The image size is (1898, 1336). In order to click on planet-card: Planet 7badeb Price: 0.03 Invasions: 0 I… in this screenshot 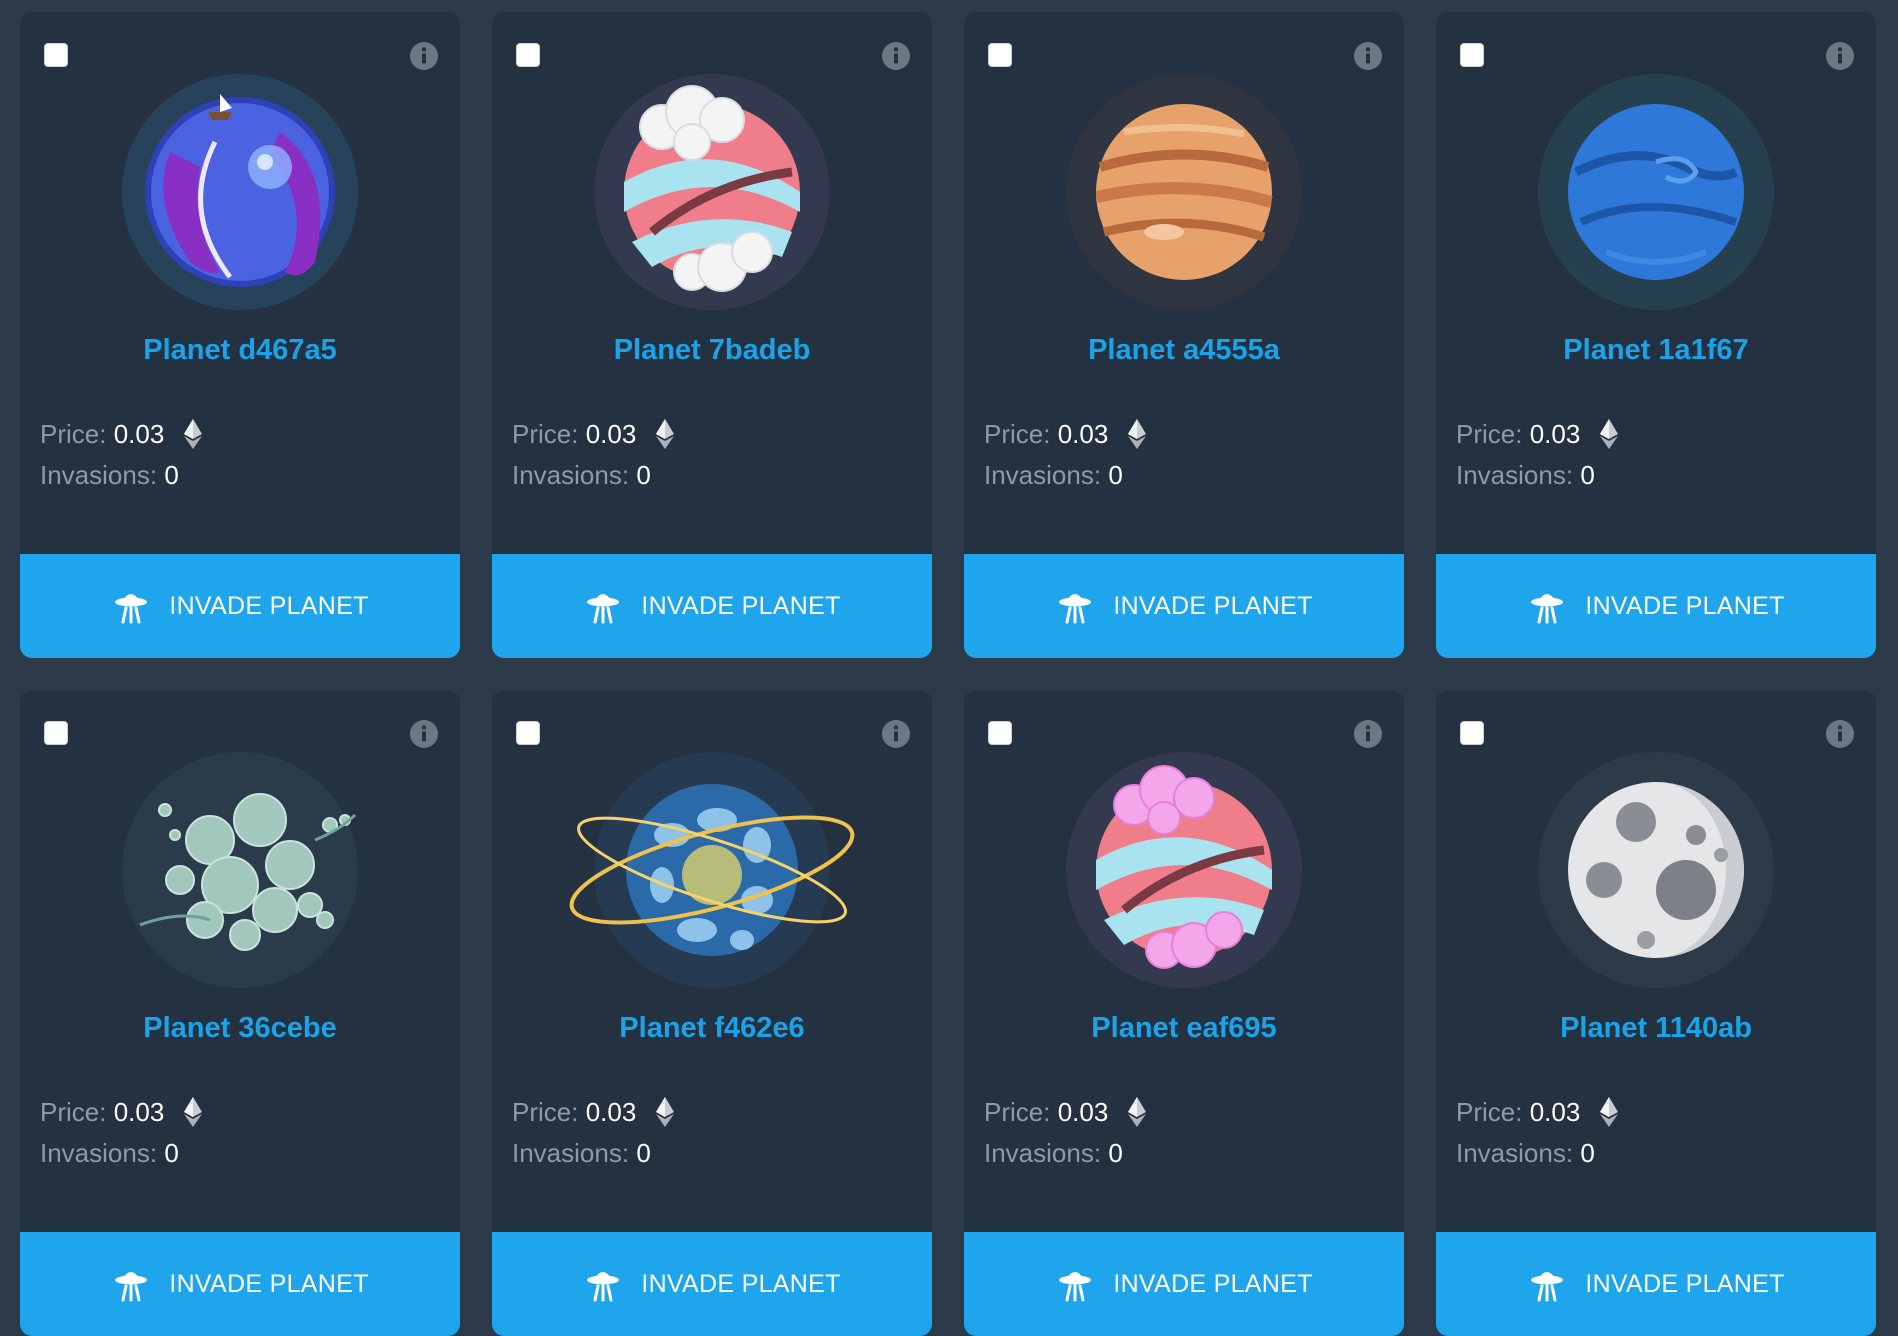, I will do `click(712, 335)`.